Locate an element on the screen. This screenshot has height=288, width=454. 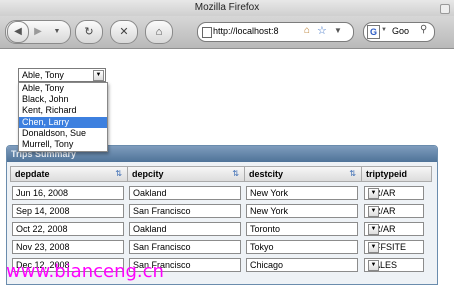
depdate-field: Nov 23, 2008 is located at coordinates (68, 247).